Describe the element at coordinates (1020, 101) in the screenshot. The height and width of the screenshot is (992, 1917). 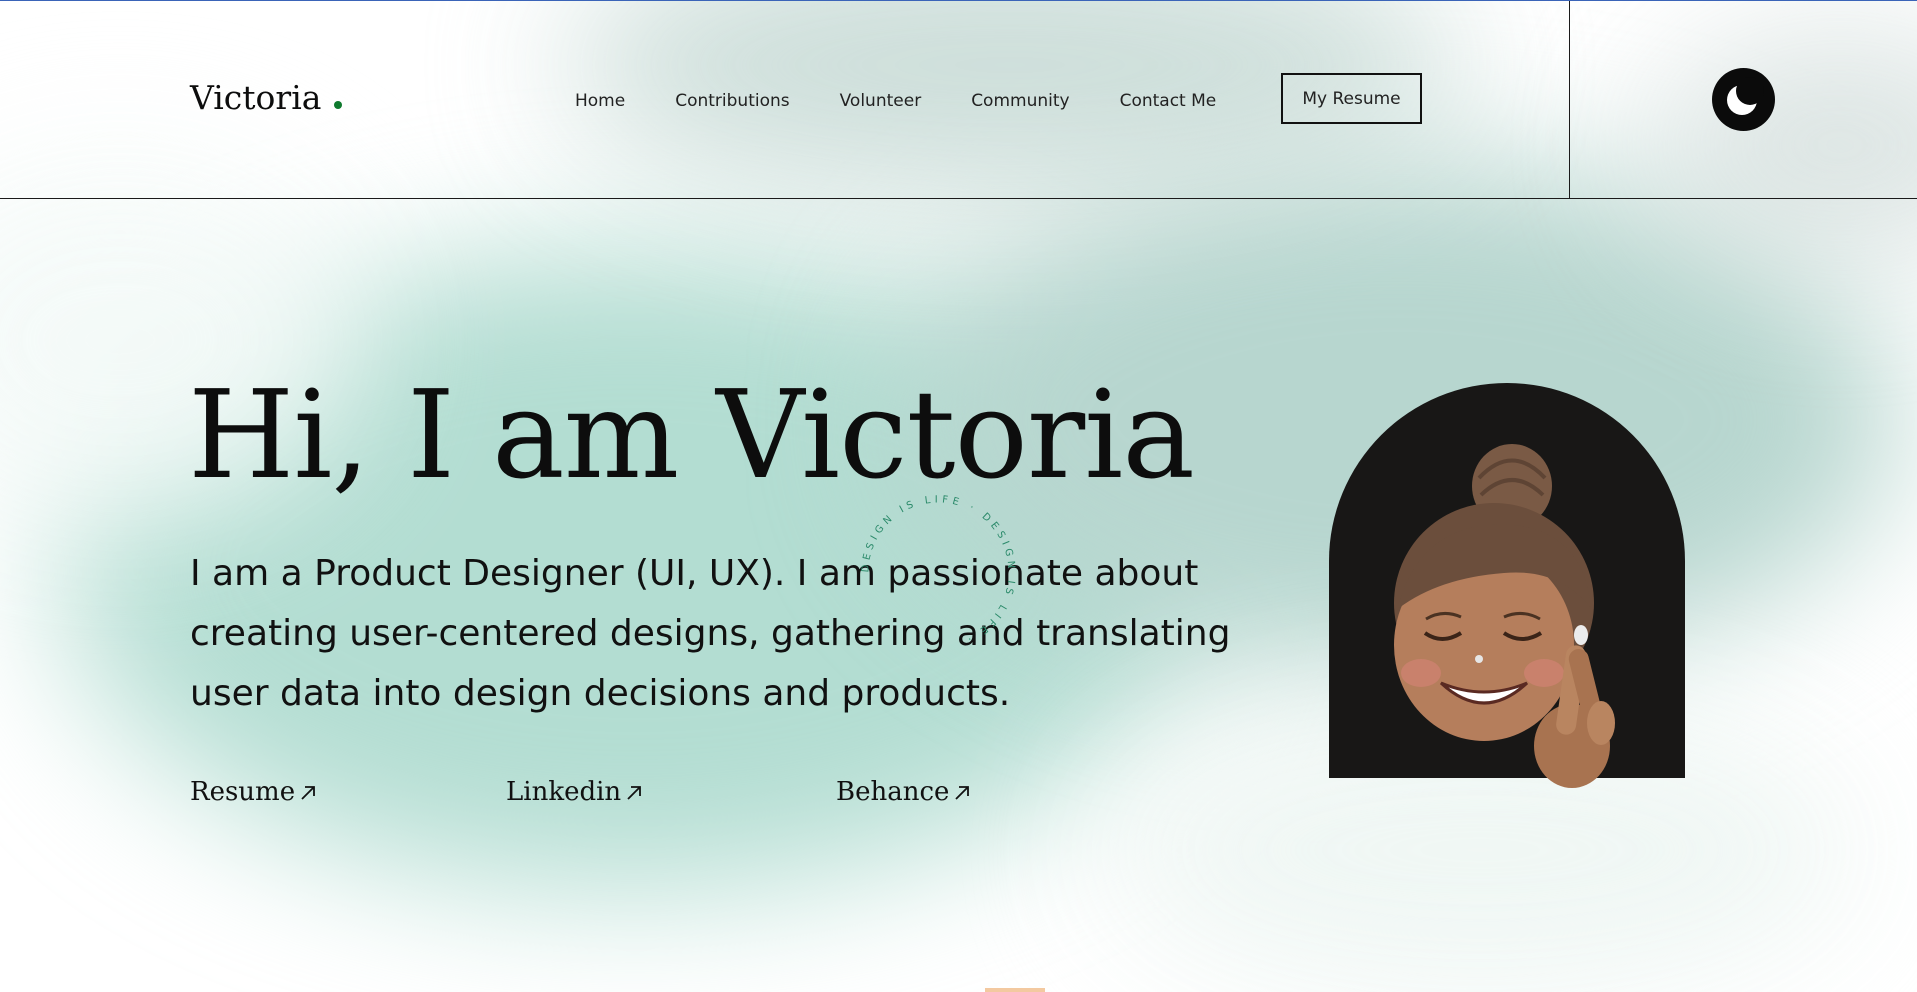
I see `nav-community: Community` at that location.